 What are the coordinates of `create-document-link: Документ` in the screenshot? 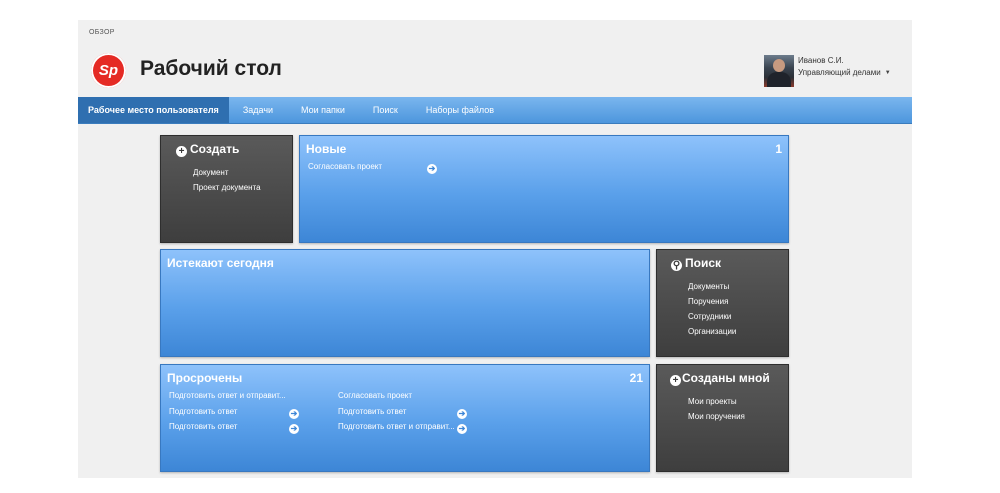 It's located at (227, 172).